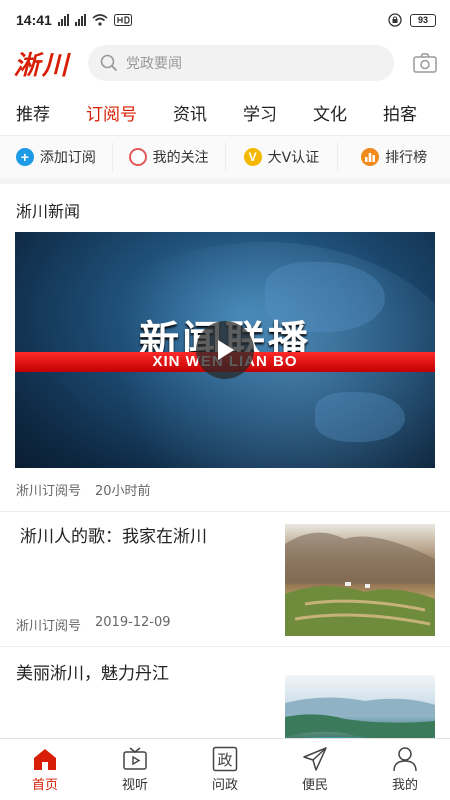  What do you see at coordinates (34, 20) in the screenshot?
I see `status-time: 14:41` at bounding box center [34, 20].